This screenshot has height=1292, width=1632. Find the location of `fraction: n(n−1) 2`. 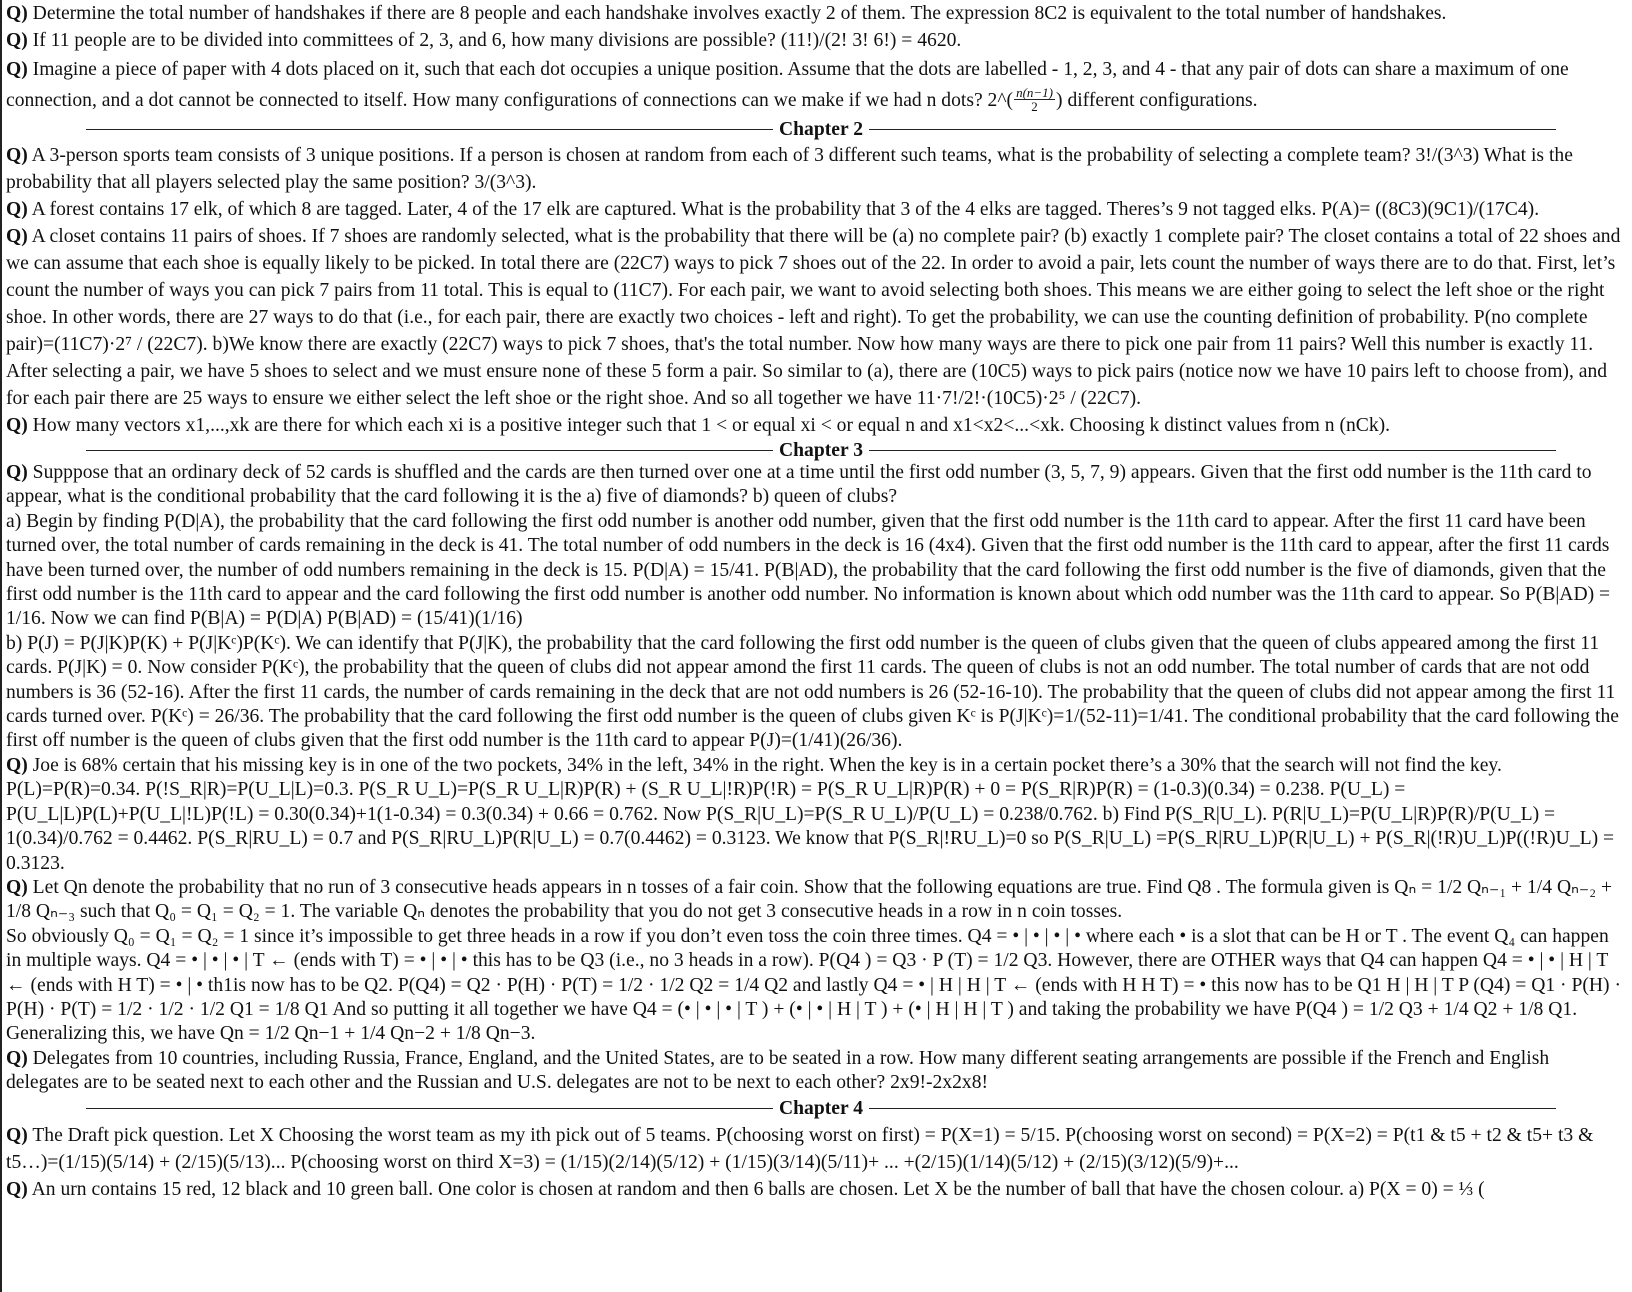

fraction: n(n−1) 2 is located at coordinates (1035, 99).